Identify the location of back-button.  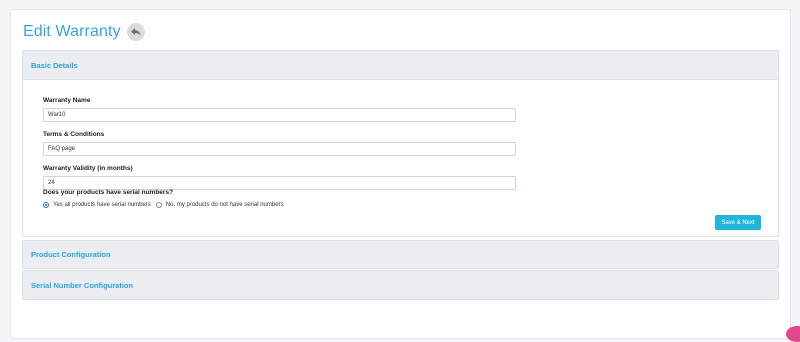
(135, 32).